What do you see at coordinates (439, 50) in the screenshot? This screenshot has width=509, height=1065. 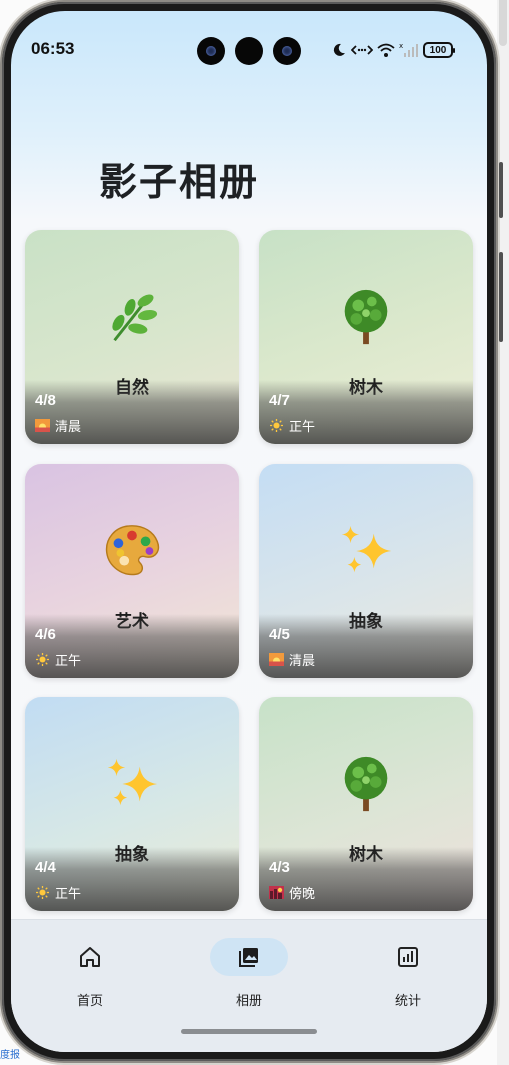 I see `battery-indicator: 100` at bounding box center [439, 50].